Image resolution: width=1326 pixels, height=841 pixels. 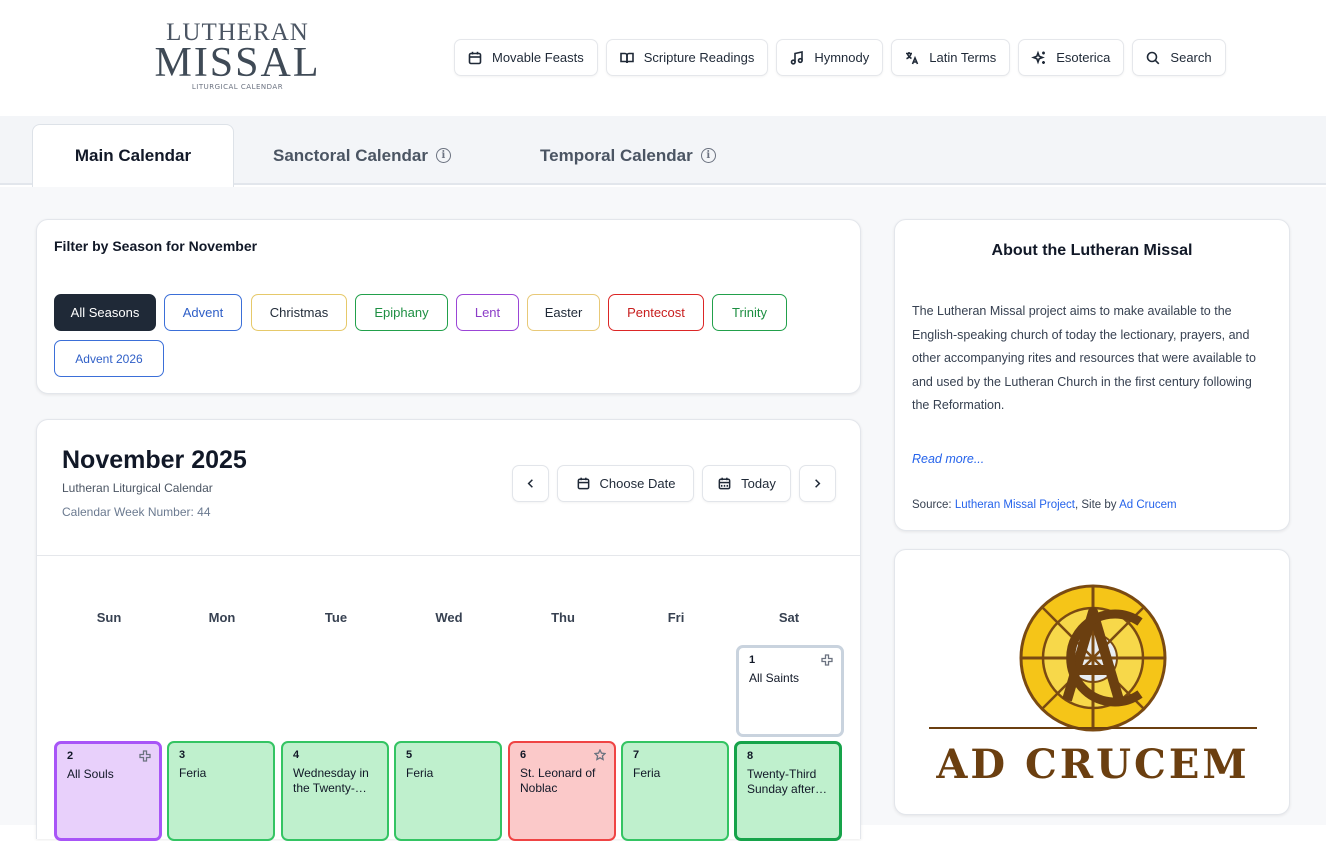 I want to click on tab-temporal-calendar: Temporal Calendar i, so click(x=628, y=155).